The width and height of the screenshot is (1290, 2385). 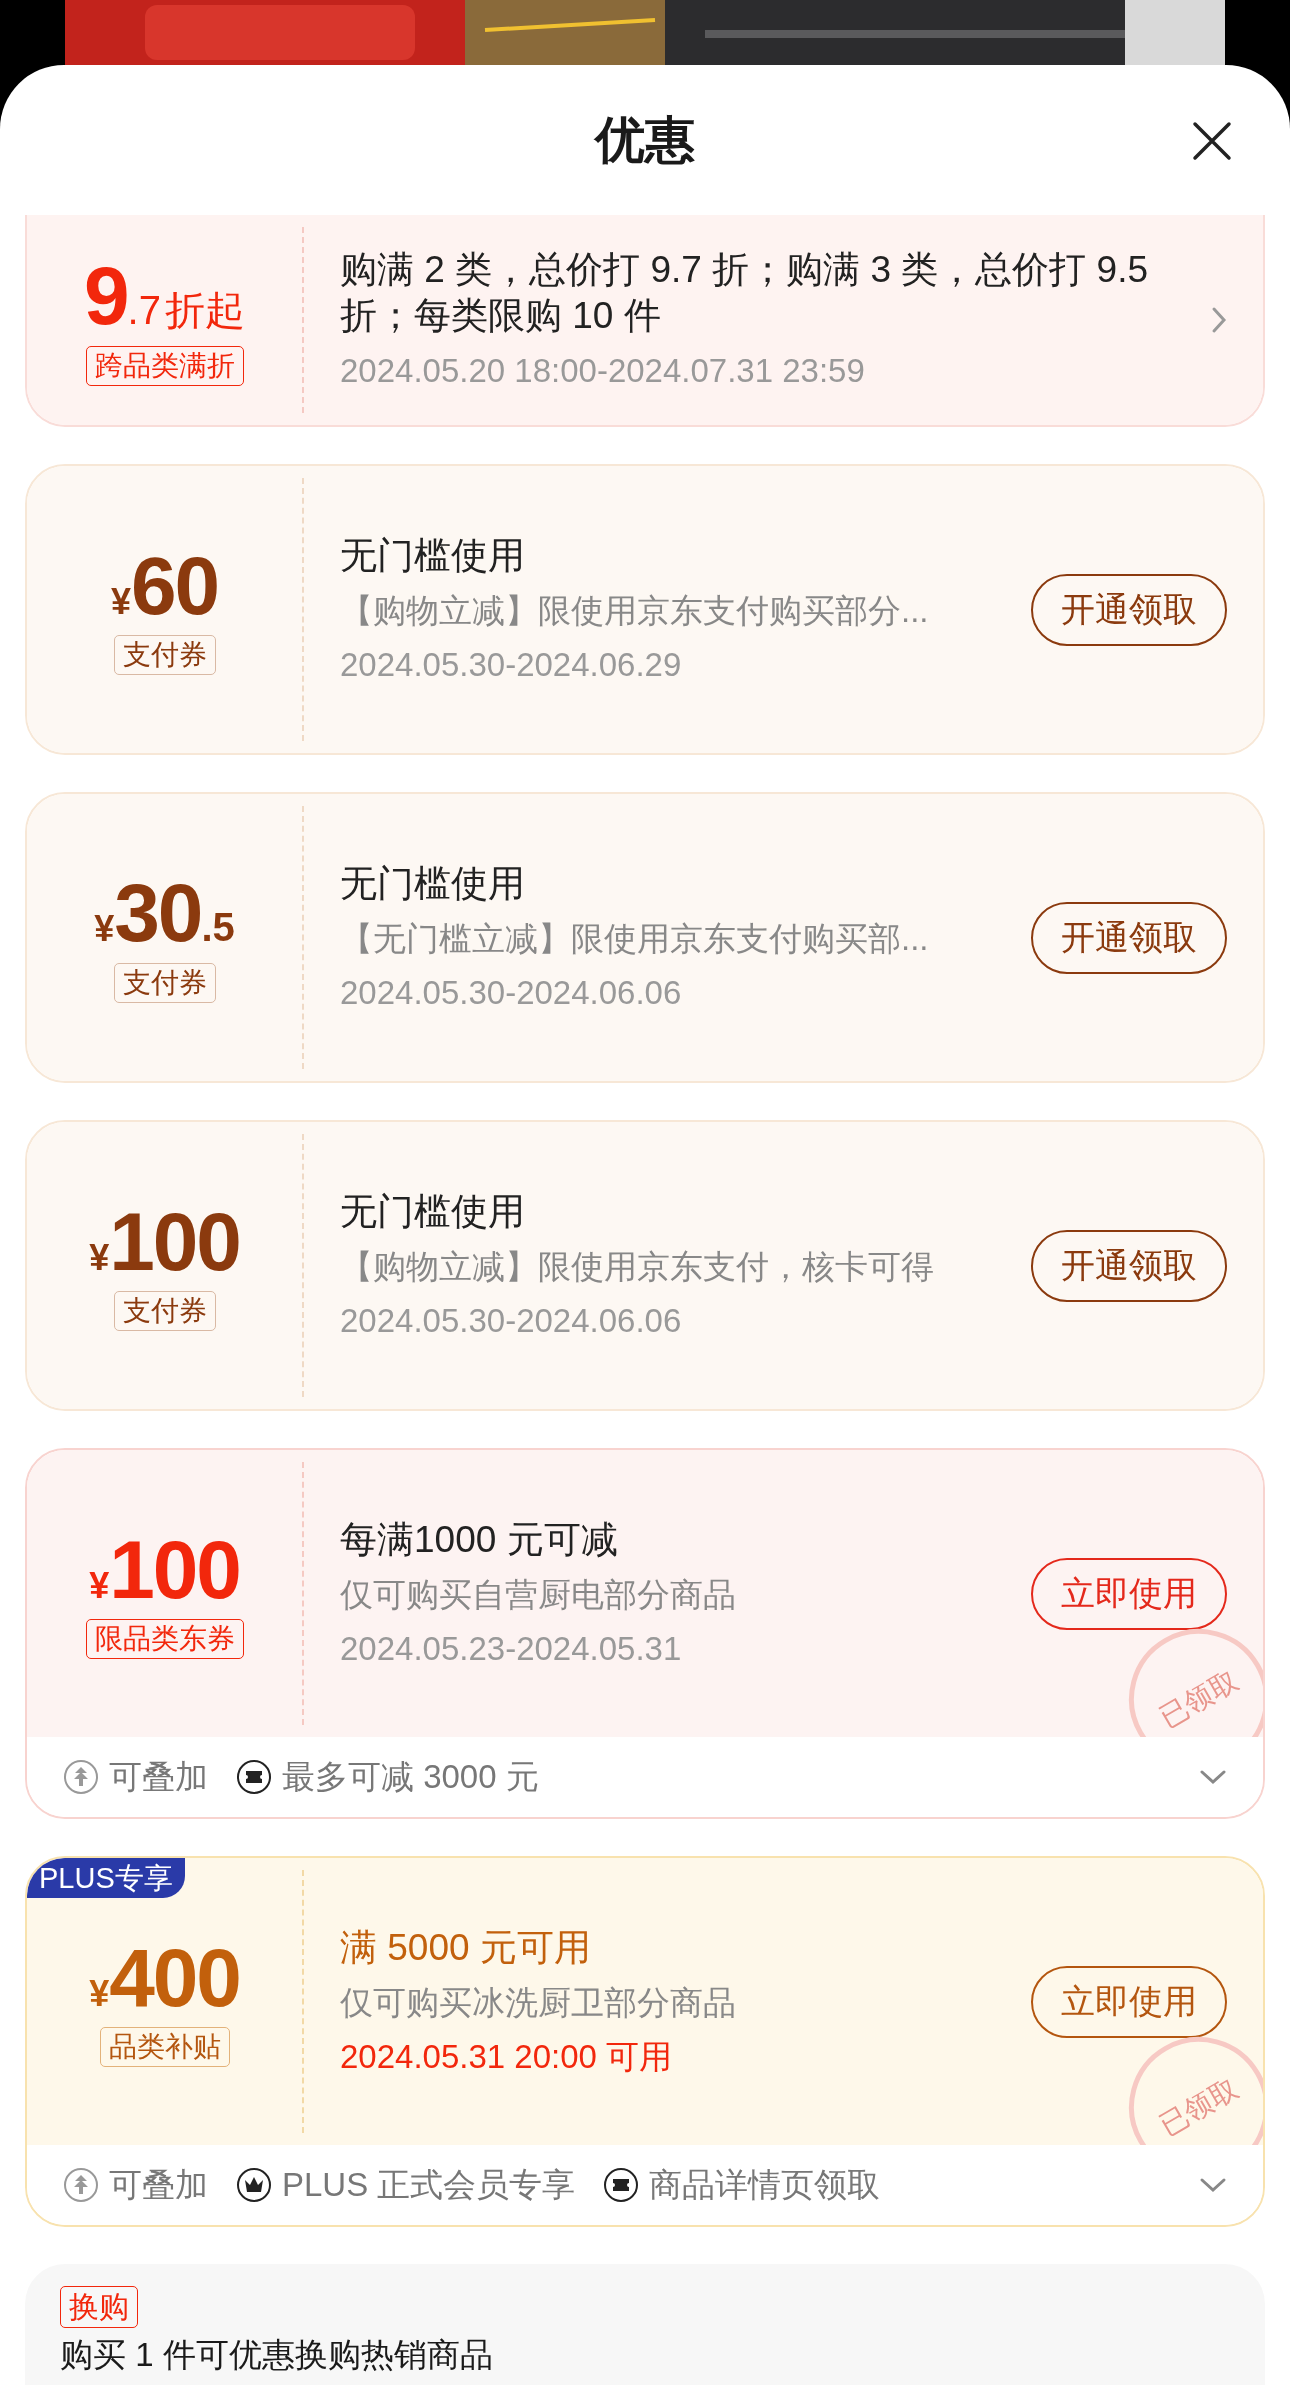 What do you see at coordinates (511, 1648) in the screenshot?
I see `coupon-validity: 2024.05.23-2024.05.31` at bounding box center [511, 1648].